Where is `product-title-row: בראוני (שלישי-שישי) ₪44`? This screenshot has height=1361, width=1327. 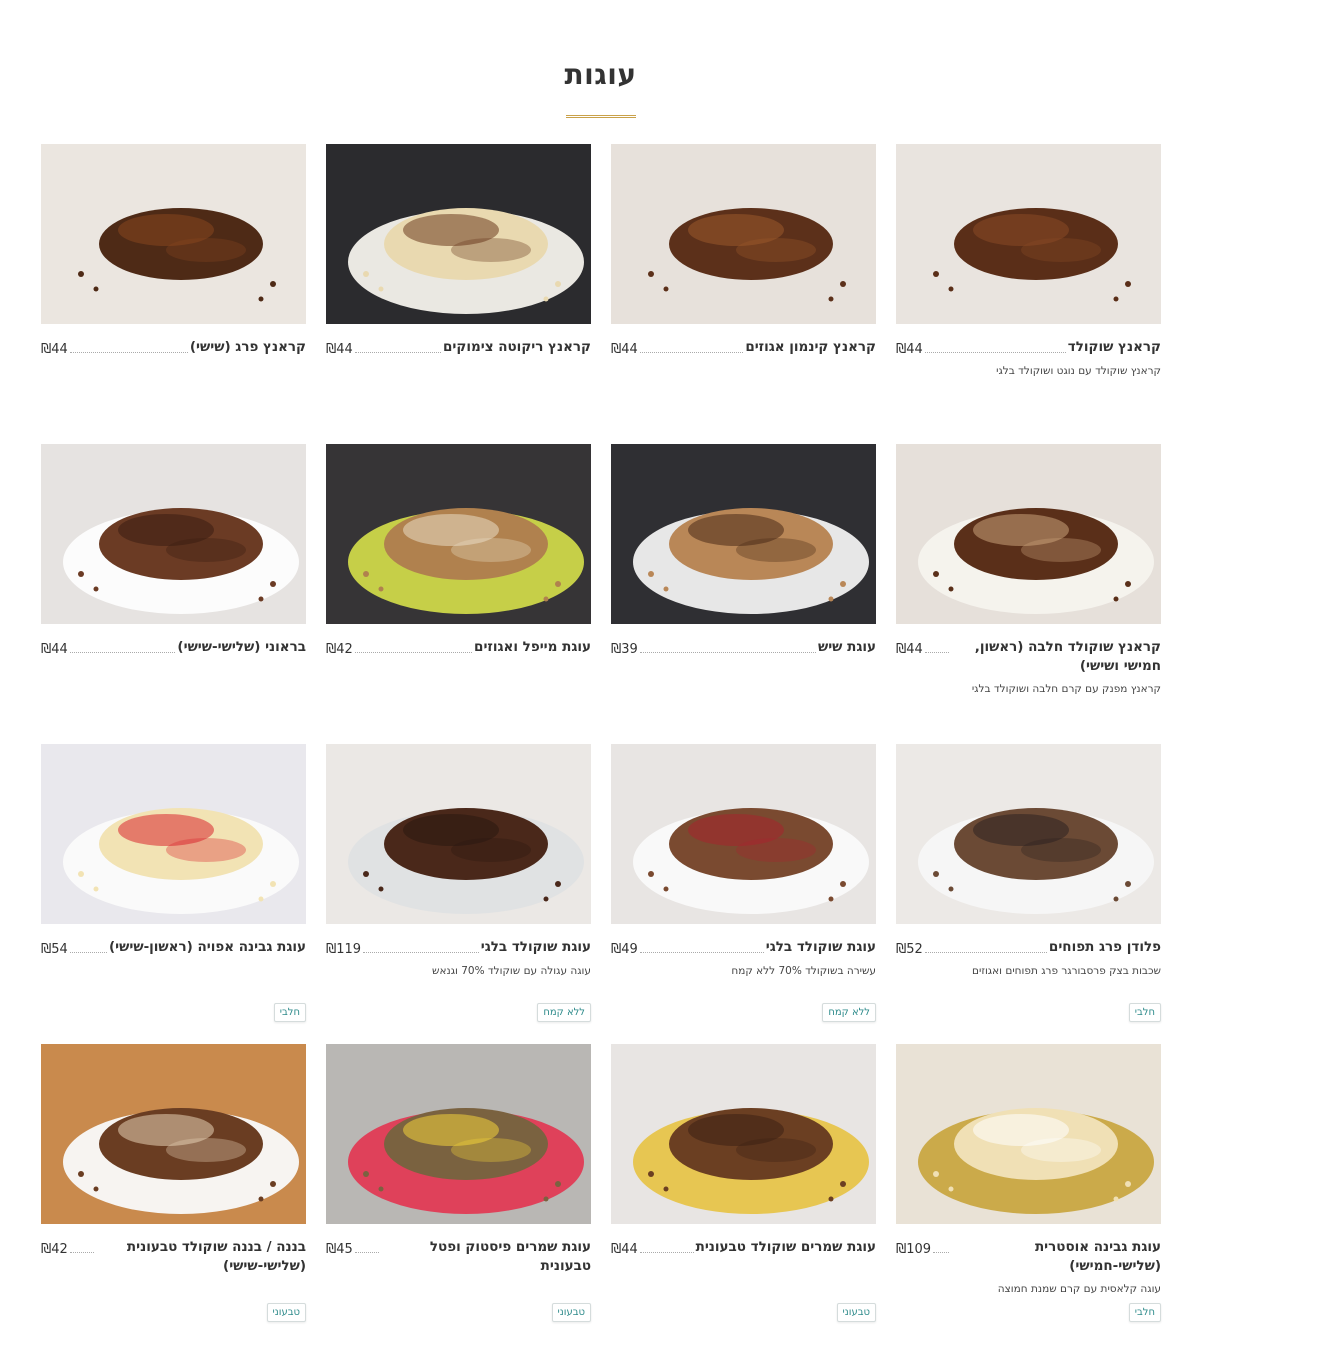
product-title-row: בראוני (שלישי-שישי) ₪44 is located at coordinates (173, 648).